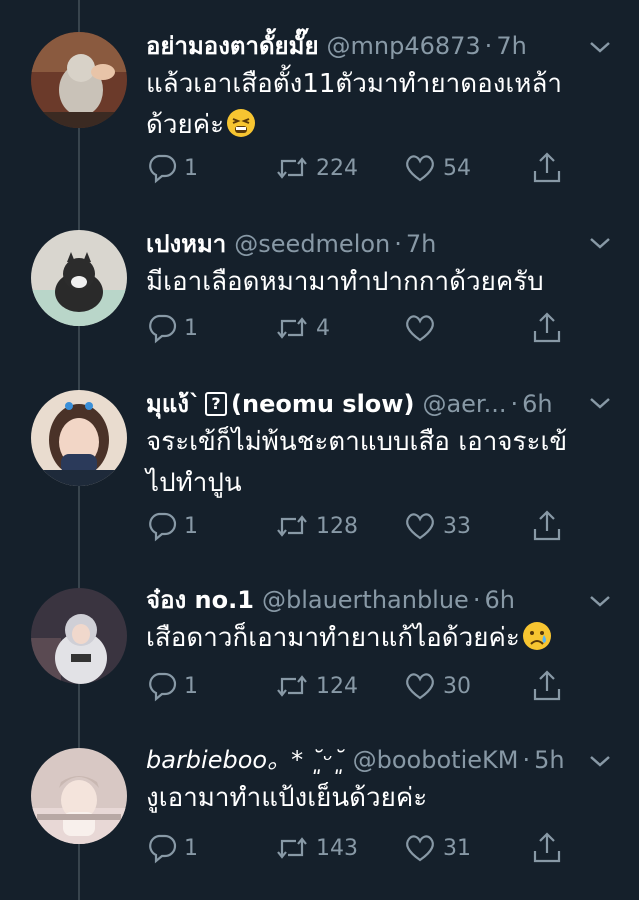 The image size is (639, 900). What do you see at coordinates (337, 848) in the screenshot?
I see `retweet-count: 143` at bounding box center [337, 848].